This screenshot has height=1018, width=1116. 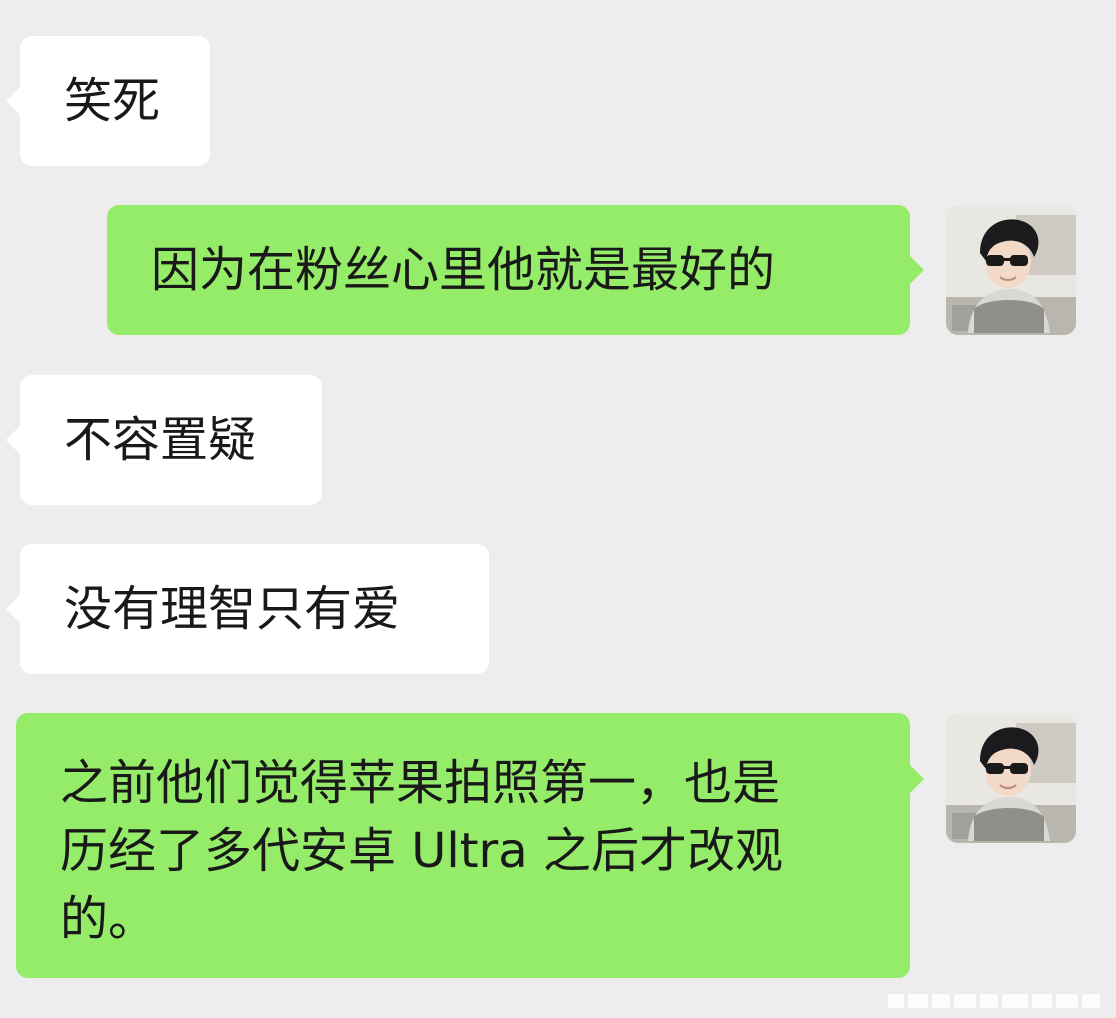 I want to click on watermark, so click(x=997, y=1001).